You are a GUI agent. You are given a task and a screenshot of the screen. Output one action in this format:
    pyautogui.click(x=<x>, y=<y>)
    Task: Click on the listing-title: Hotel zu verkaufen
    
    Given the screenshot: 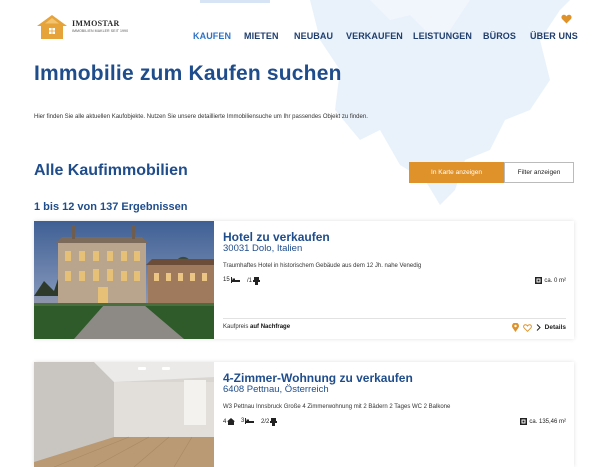 What is the action you would take?
    pyautogui.click(x=276, y=237)
    